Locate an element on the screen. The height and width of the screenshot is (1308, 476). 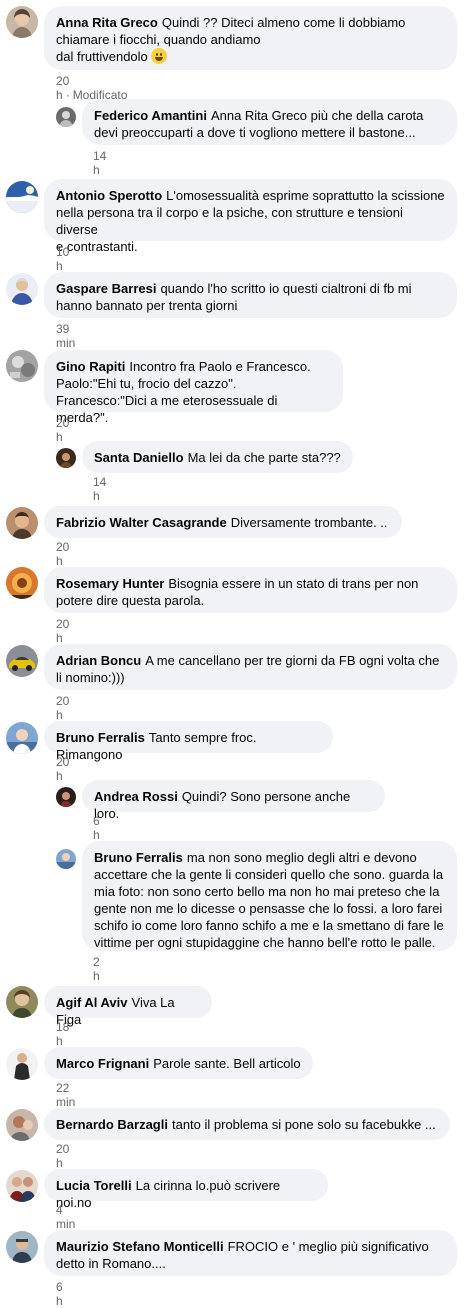
comment-time: 18 h is located at coordinates (62, 1034).